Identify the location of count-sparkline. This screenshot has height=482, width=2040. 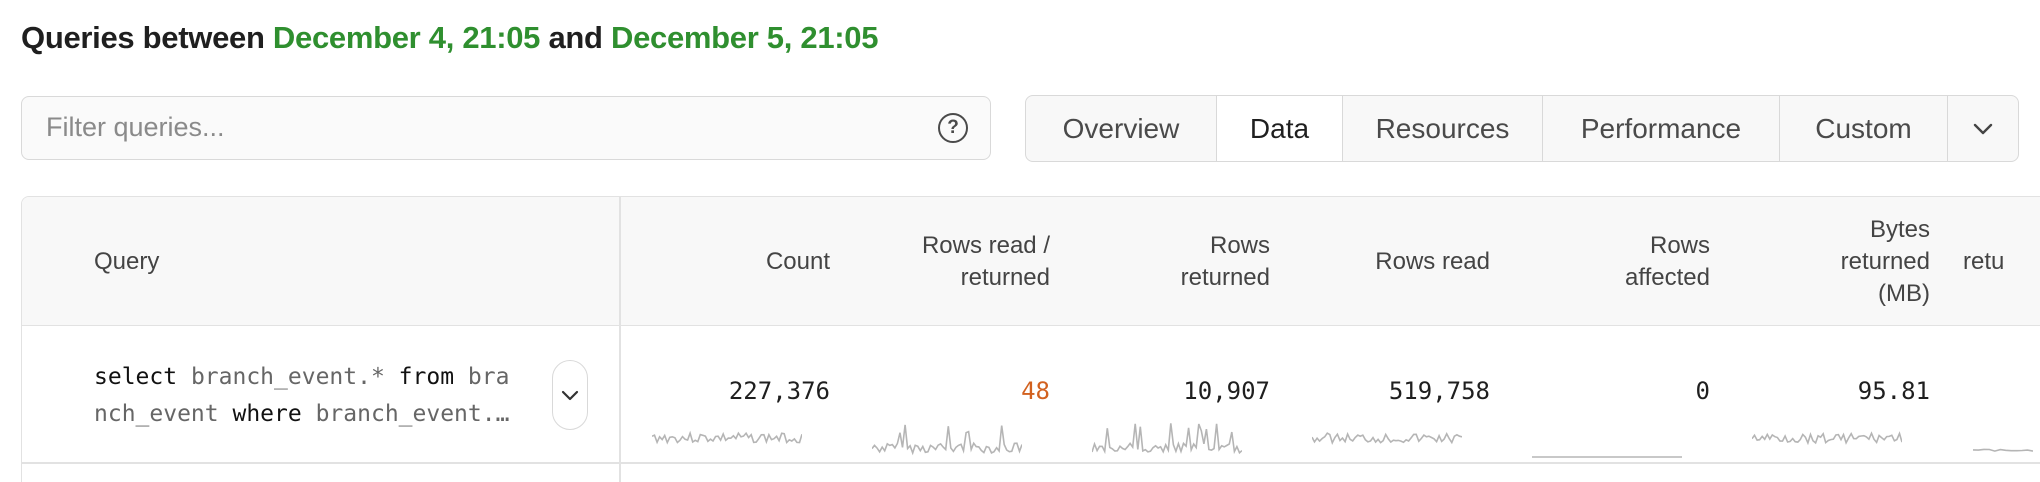
(727, 437).